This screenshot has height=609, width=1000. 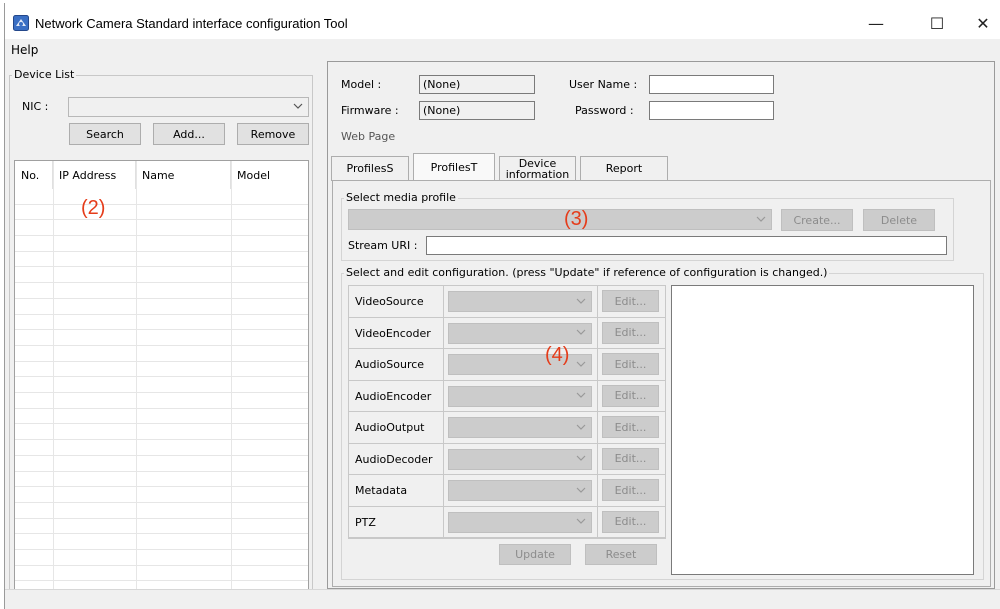 What do you see at coordinates (401, 197) in the screenshot?
I see `media-profile-legend: Select media profile` at bounding box center [401, 197].